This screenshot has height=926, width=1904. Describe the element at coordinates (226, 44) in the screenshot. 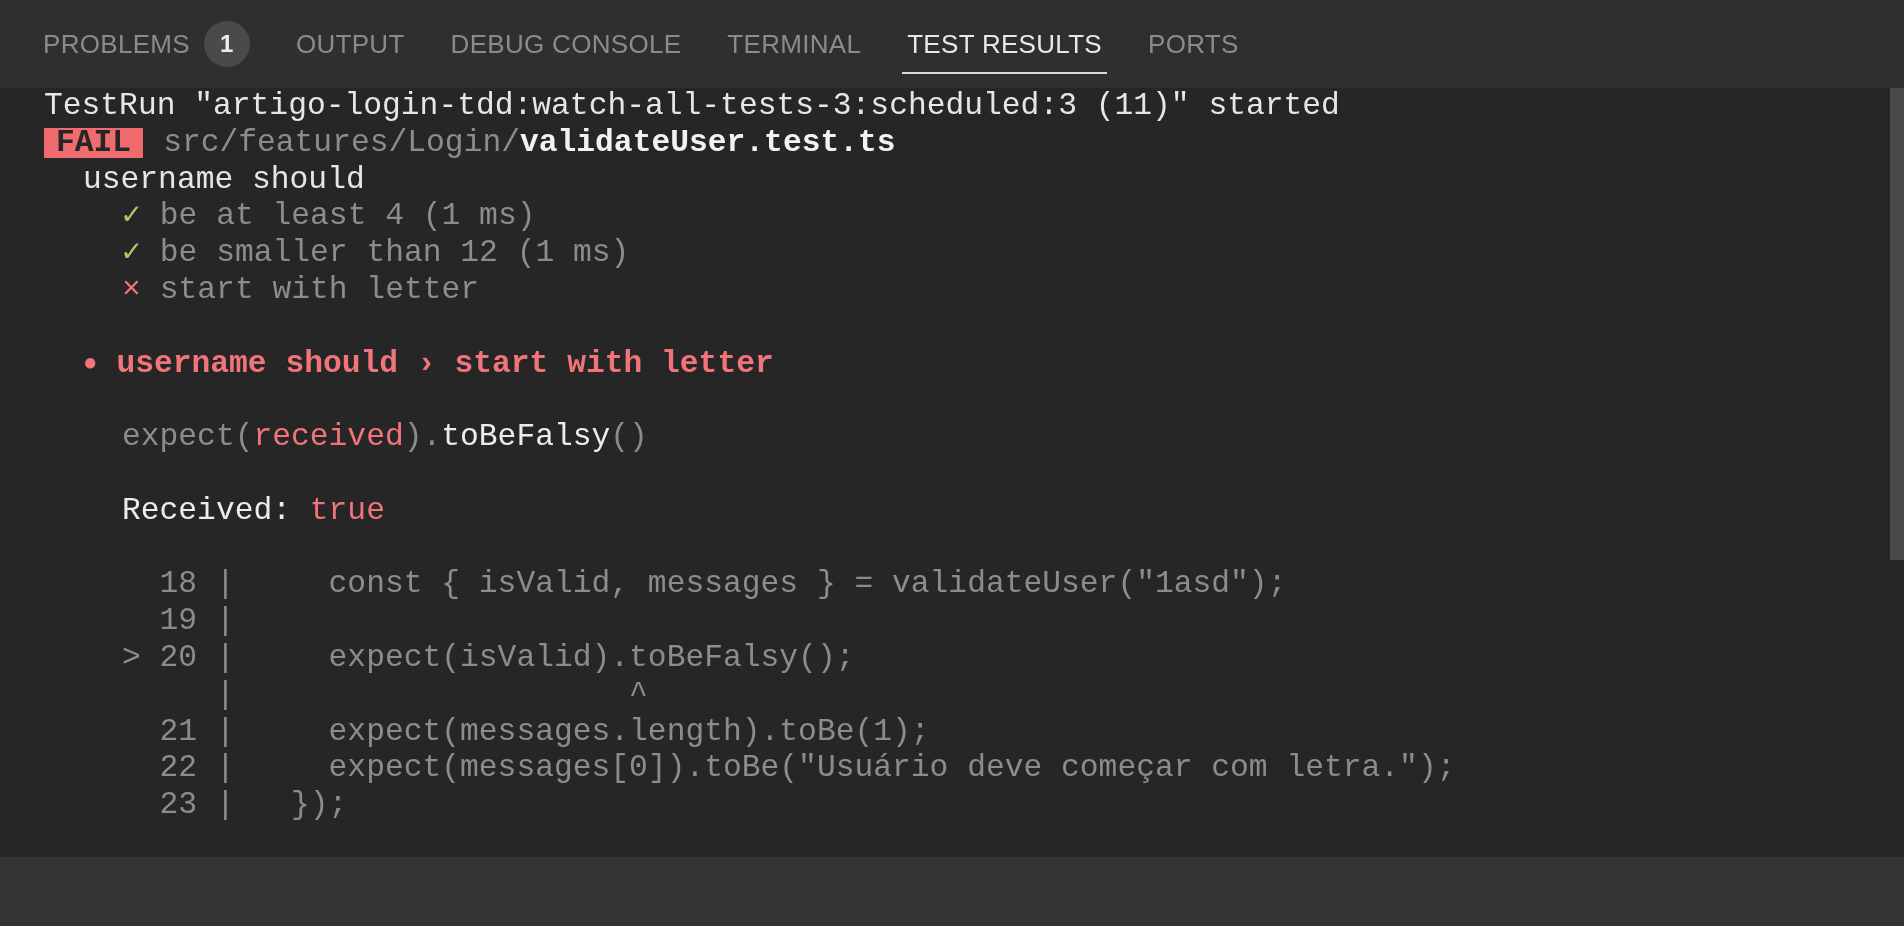

I see `count-badge: 1` at that location.